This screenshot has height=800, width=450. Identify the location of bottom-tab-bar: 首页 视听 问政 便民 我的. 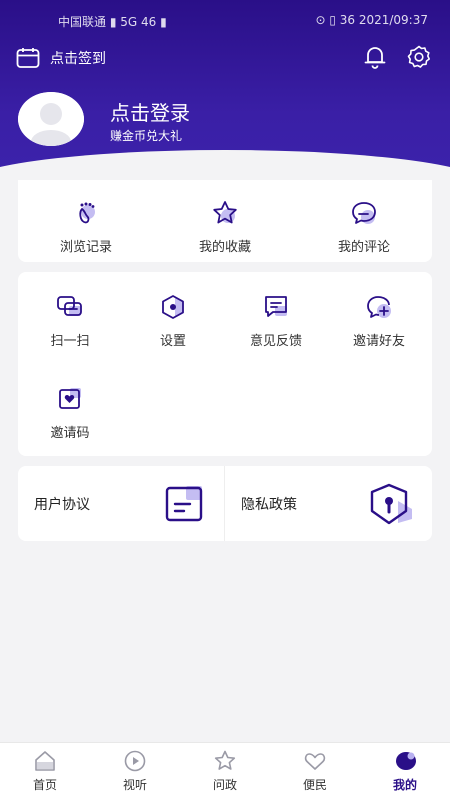
(225, 771).